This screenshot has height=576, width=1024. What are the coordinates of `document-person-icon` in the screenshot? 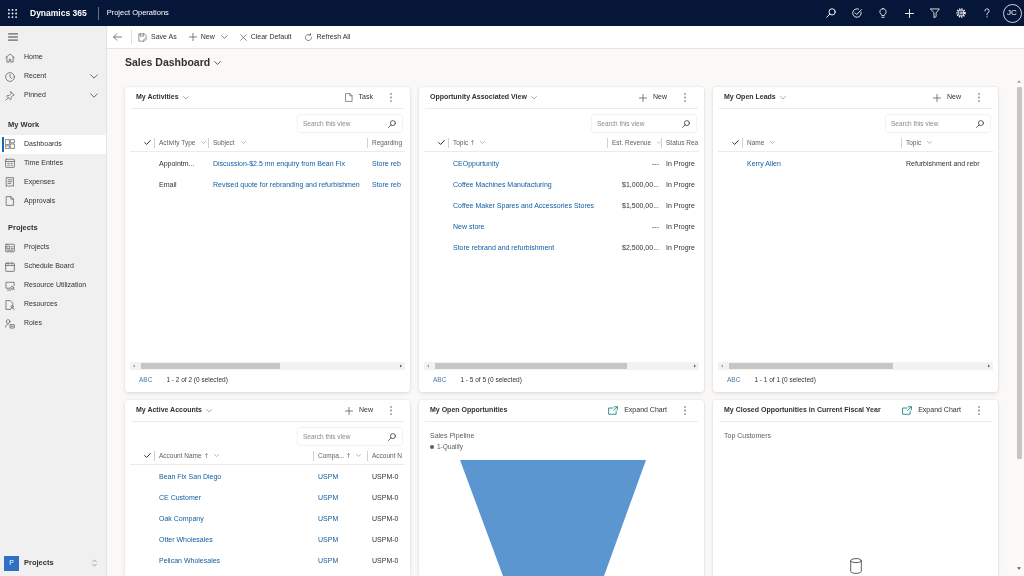 It's located at (10, 304).